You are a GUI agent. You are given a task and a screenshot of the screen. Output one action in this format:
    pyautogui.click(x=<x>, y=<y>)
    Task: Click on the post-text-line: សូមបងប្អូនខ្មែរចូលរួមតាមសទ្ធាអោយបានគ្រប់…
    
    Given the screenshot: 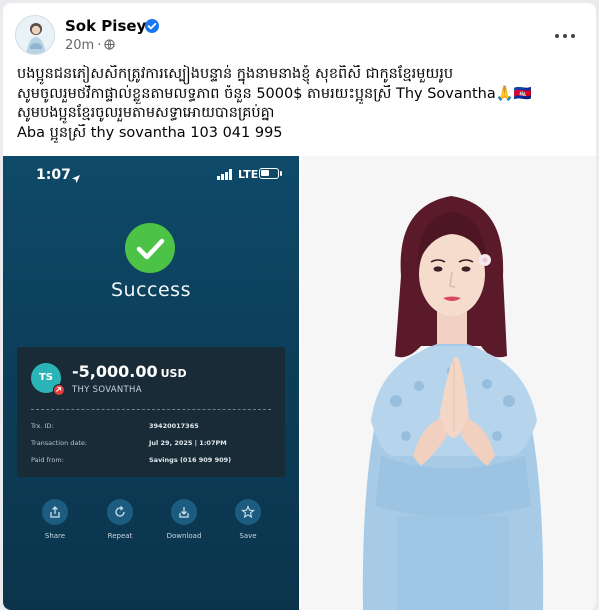 What is the action you would take?
    pyautogui.click(x=146, y=113)
    